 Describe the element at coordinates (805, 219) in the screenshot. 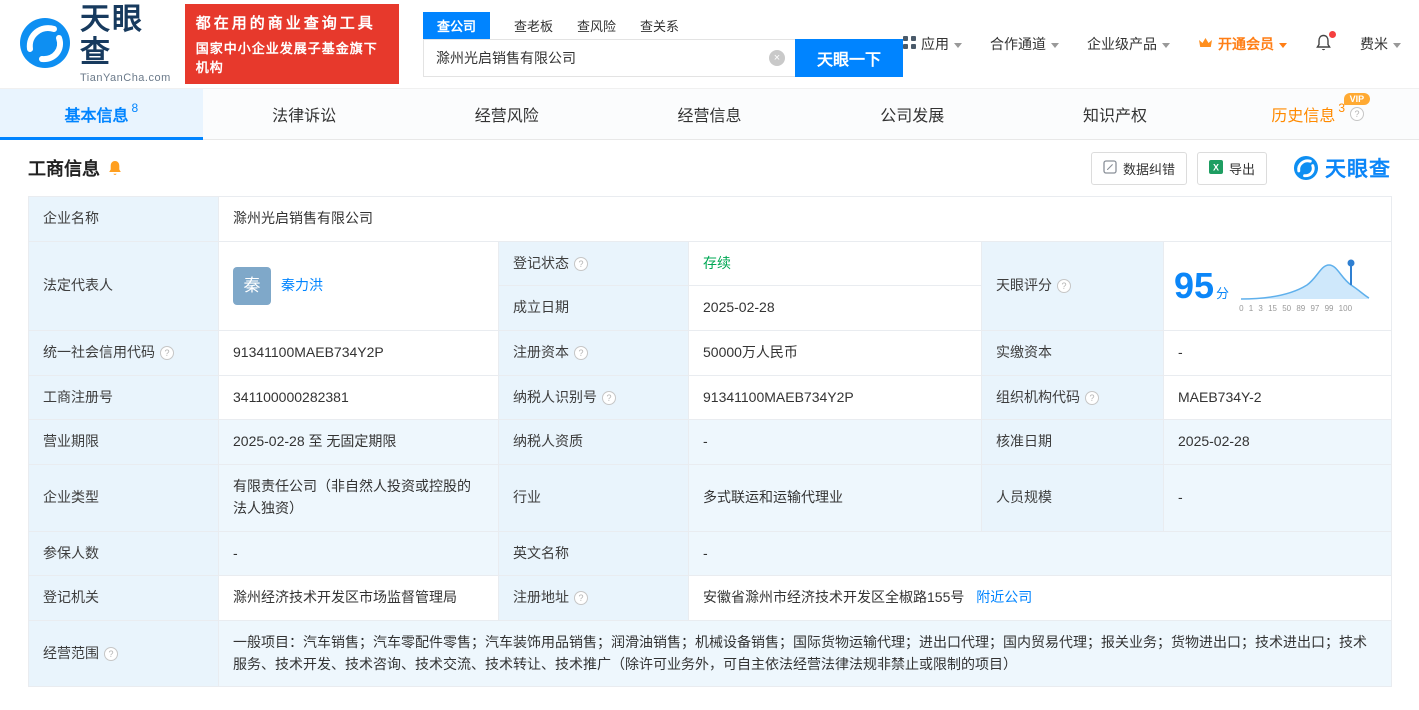

I see `field-value-company-name: 滁州光启销售有限公司` at that location.